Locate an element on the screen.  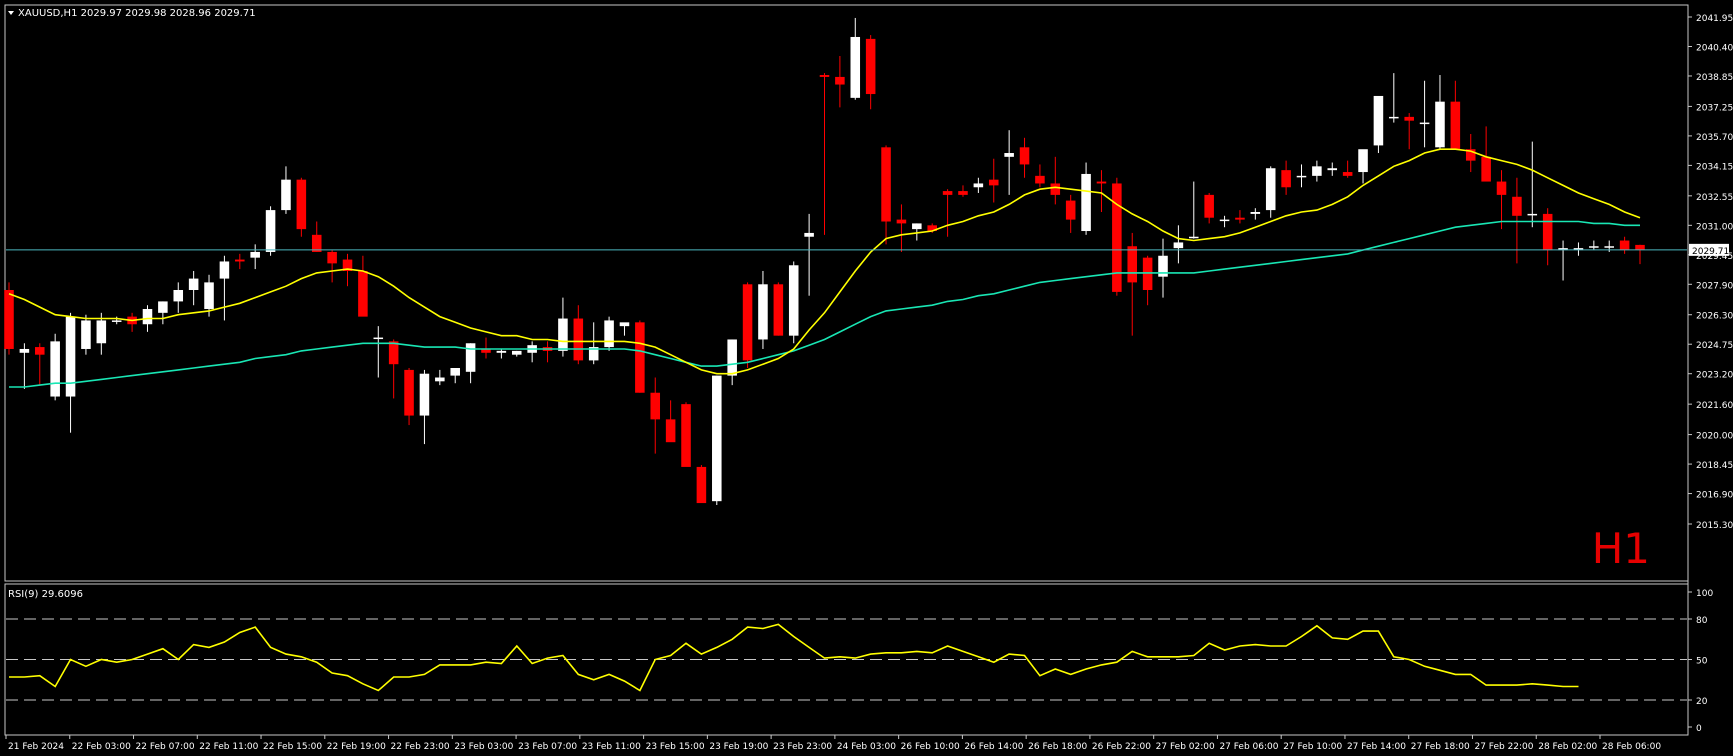
time-tick-label: 22 Feb 19:00 is located at coordinates (356, 747).